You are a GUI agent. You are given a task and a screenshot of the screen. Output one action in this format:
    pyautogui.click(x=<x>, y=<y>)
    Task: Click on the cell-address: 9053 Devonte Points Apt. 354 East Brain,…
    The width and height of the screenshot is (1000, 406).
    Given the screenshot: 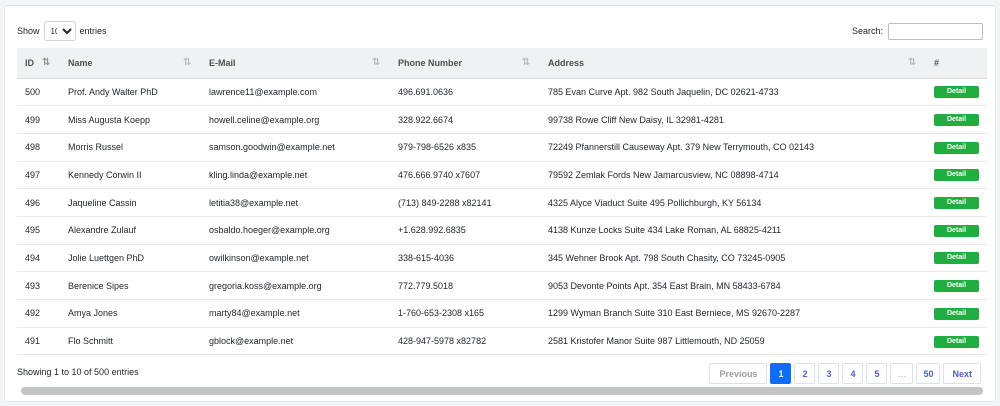 What is the action you would take?
    pyautogui.click(x=664, y=285)
    